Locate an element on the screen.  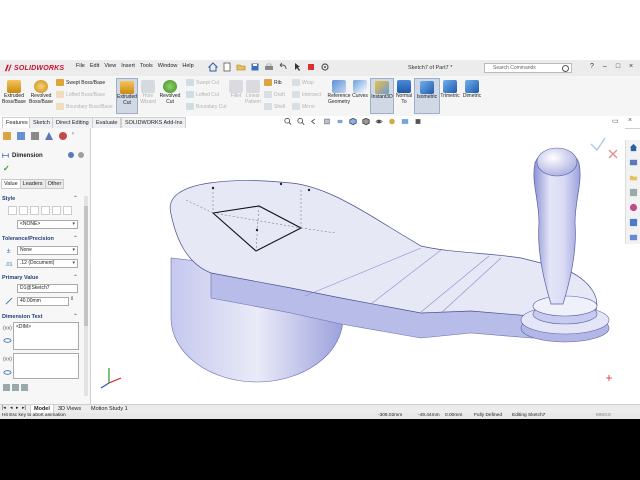
revolved-cut-button: Revolved Cut is located at coordinates (170, 92).